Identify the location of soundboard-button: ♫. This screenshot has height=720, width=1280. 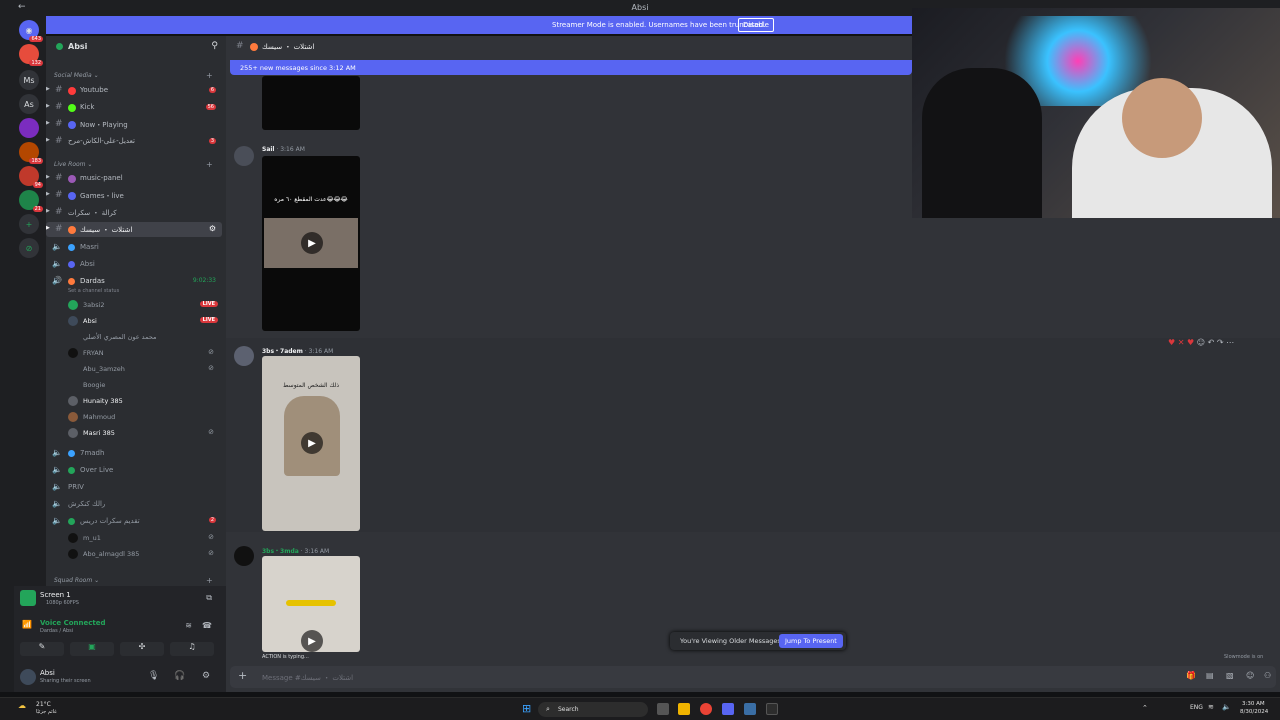
(192, 649).